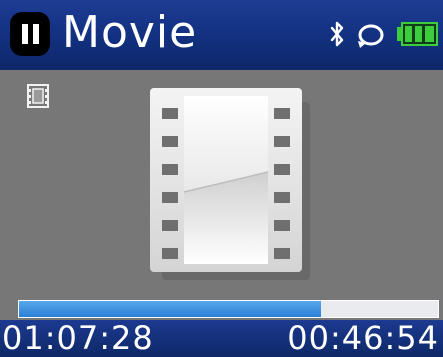 The height and width of the screenshot is (357, 443). I want to click on elapsed-time: 01:07:28, so click(78, 338).